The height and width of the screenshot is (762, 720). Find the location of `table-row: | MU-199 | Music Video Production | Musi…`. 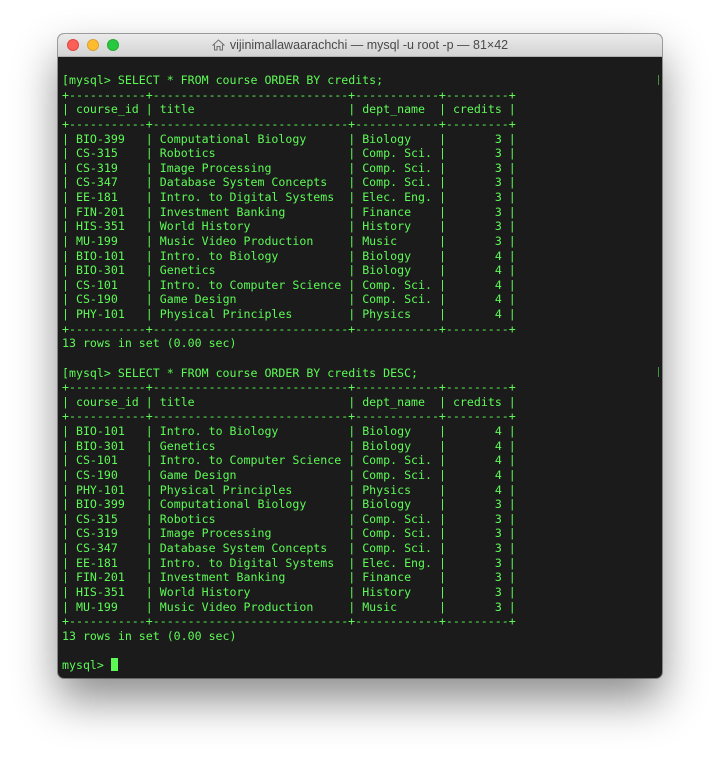

table-row: | MU-199 | Music Video Production | Musi… is located at coordinates (289, 606).